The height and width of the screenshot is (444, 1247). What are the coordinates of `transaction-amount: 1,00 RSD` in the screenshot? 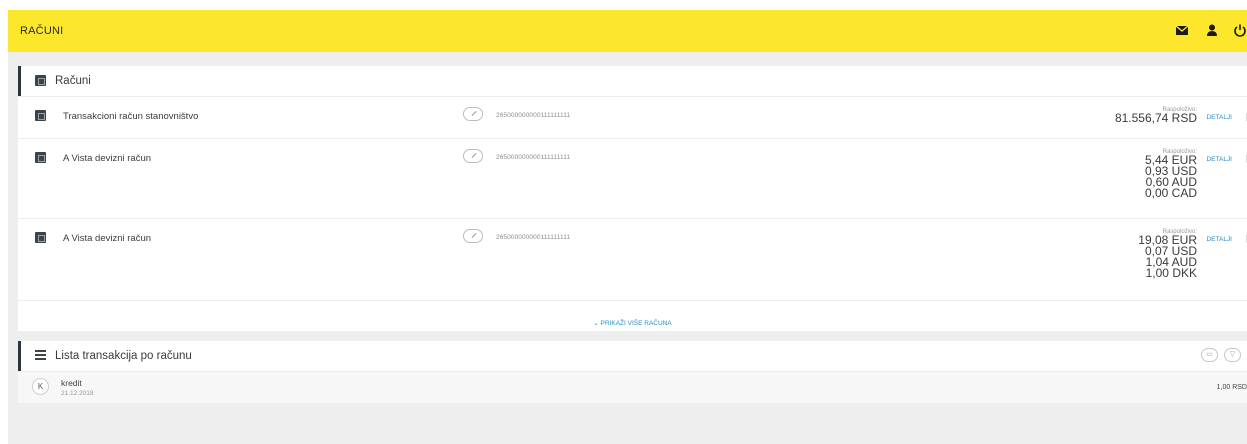 It's located at (1231, 387).